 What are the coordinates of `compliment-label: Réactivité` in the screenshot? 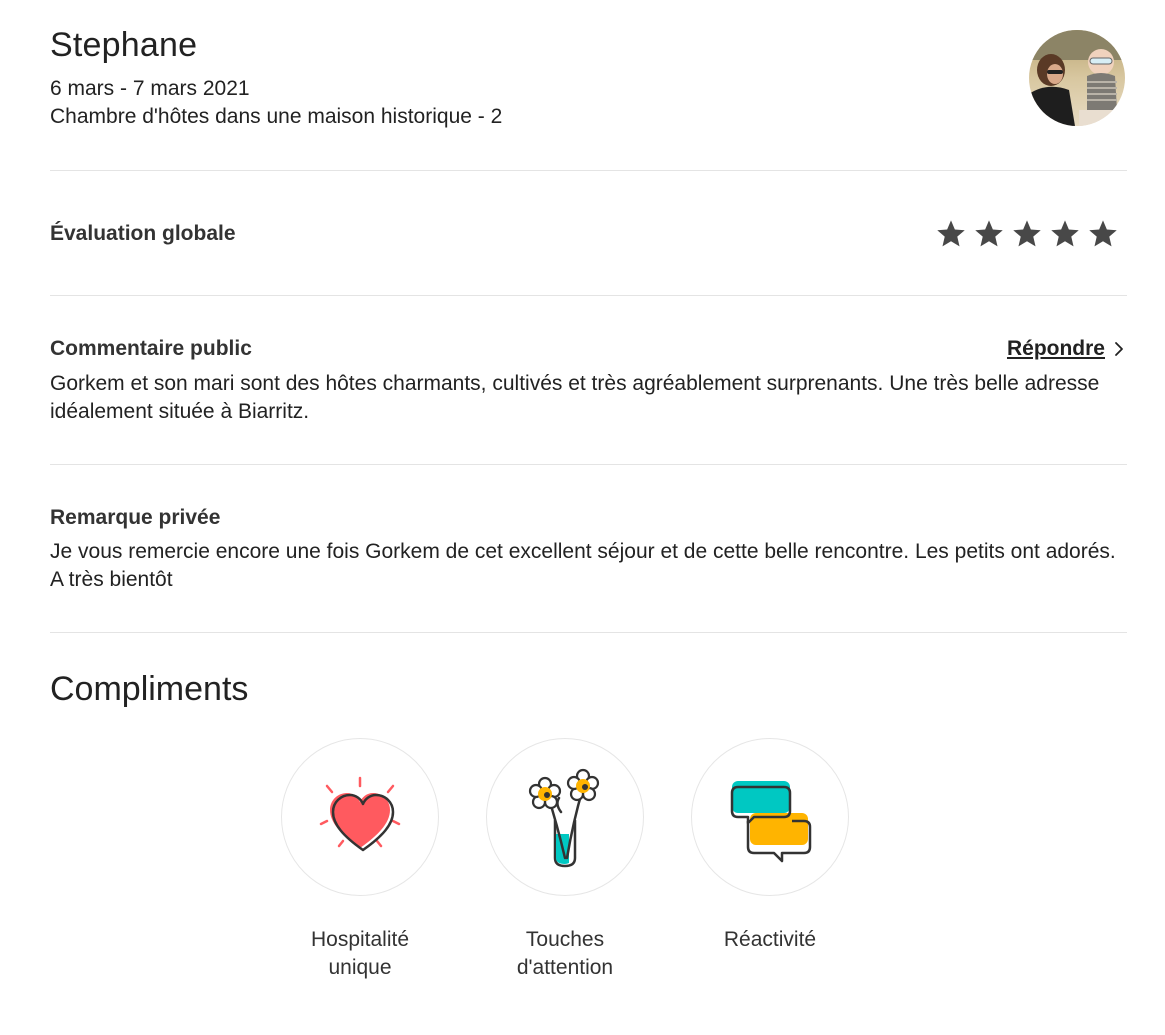 It's located at (770, 940).